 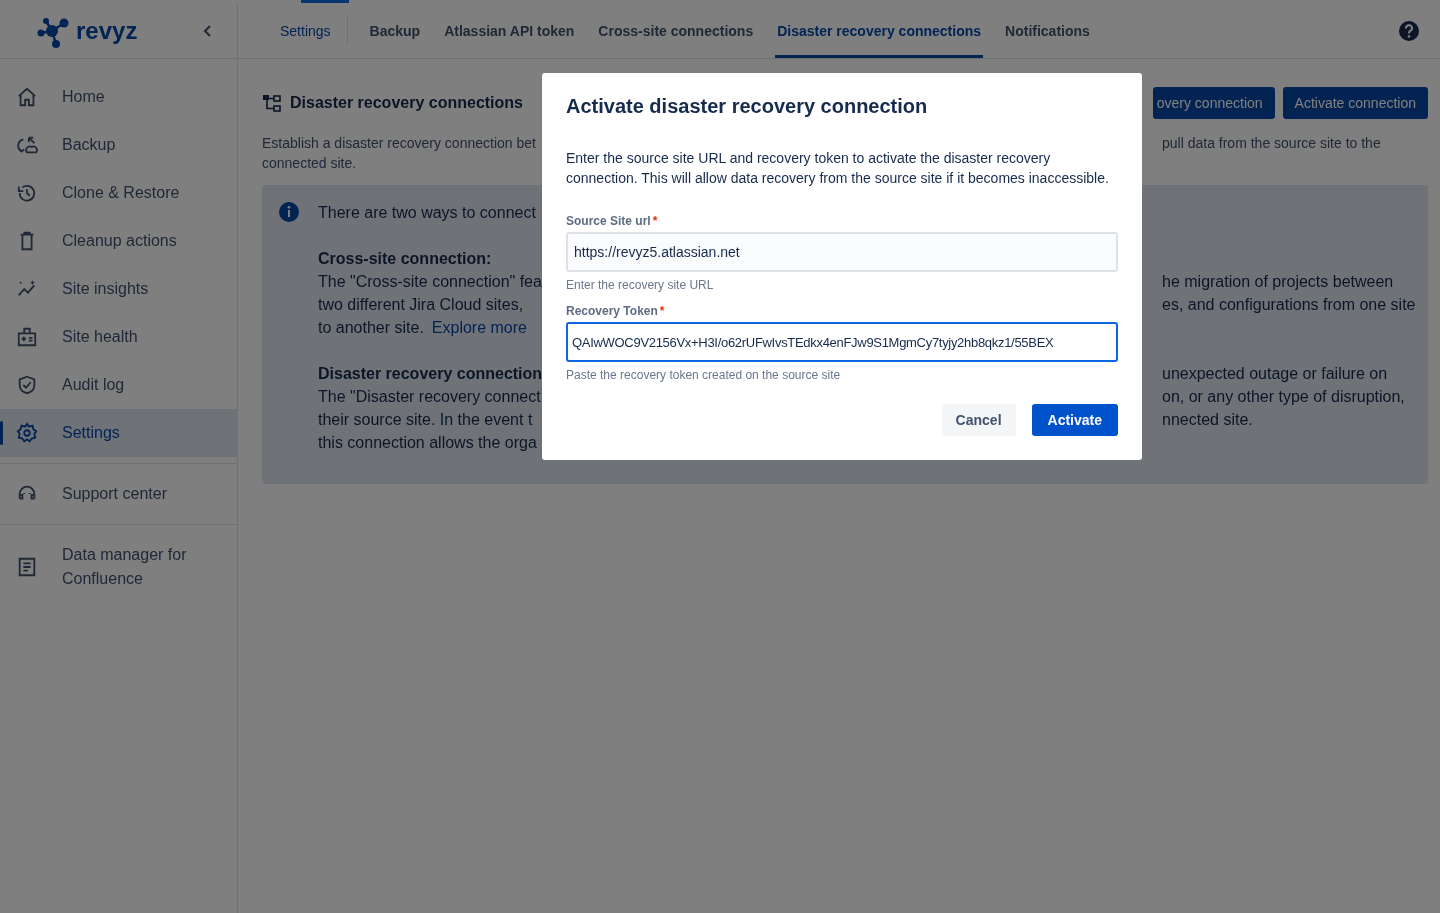 What do you see at coordinates (27, 145) in the screenshot?
I see `backup-icon` at bounding box center [27, 145].